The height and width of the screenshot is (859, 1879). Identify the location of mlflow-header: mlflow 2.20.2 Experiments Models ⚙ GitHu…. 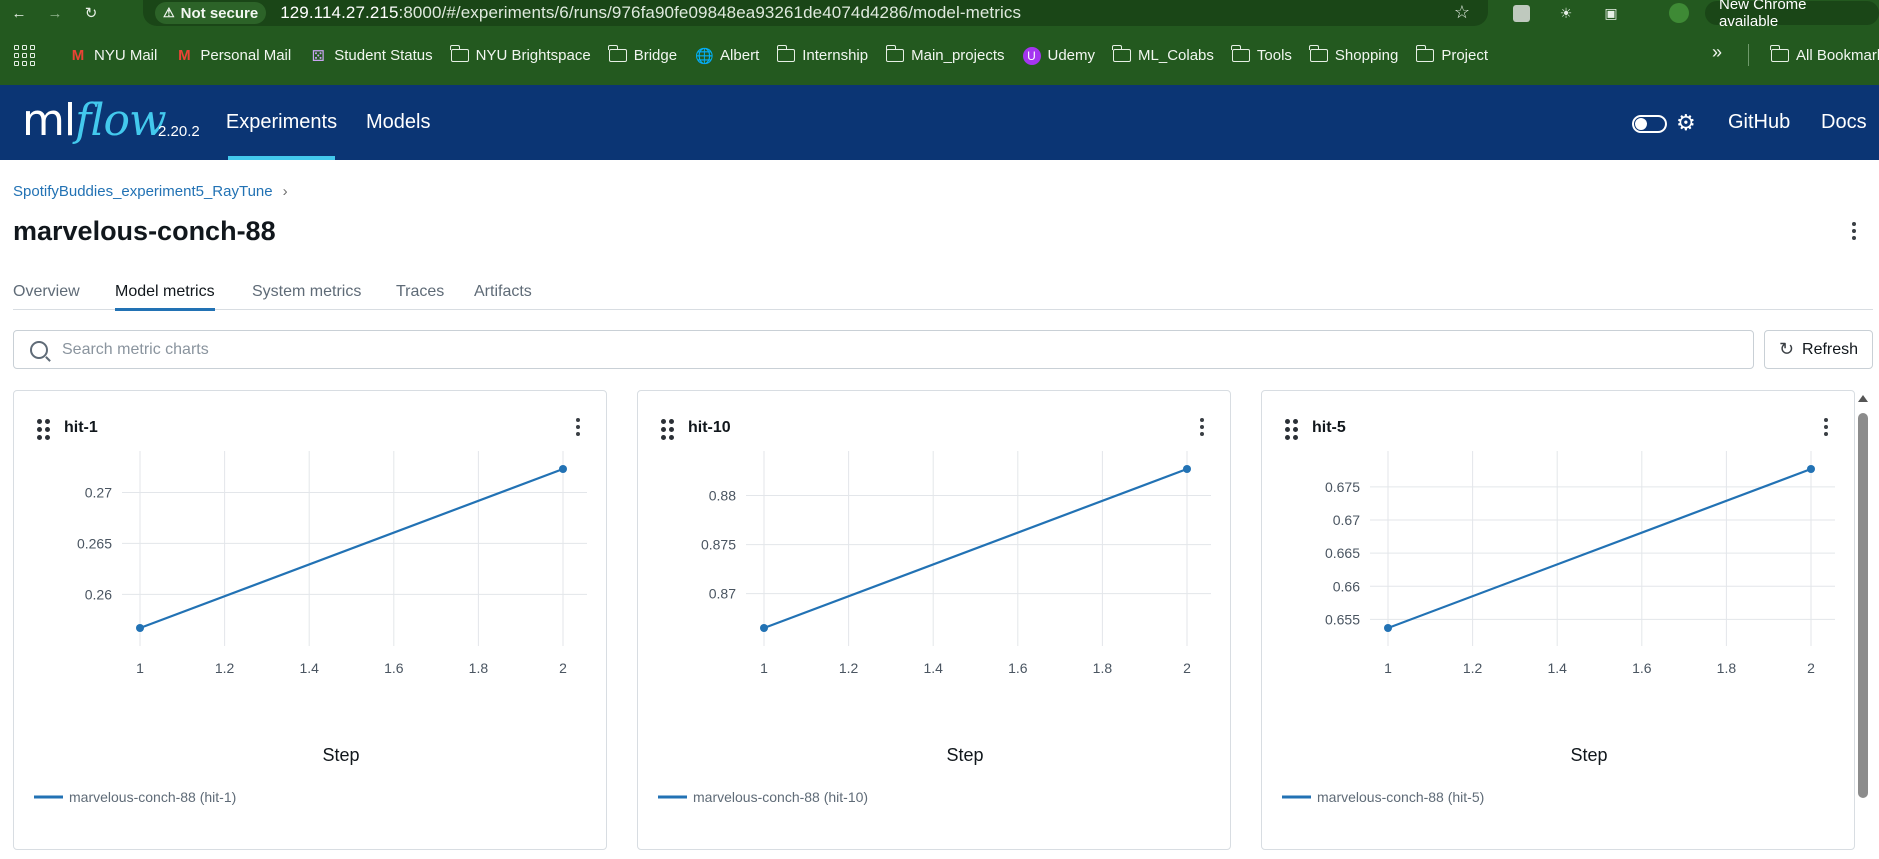
(939, 122).